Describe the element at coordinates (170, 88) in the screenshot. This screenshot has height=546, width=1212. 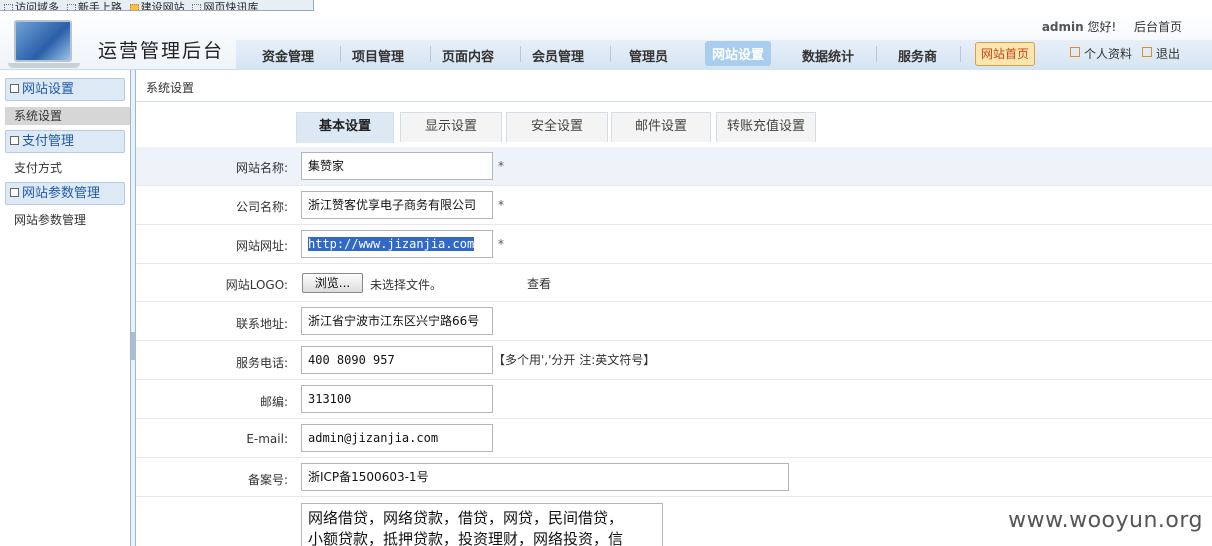
I see `breadcrumb: 系统设置` at that location.